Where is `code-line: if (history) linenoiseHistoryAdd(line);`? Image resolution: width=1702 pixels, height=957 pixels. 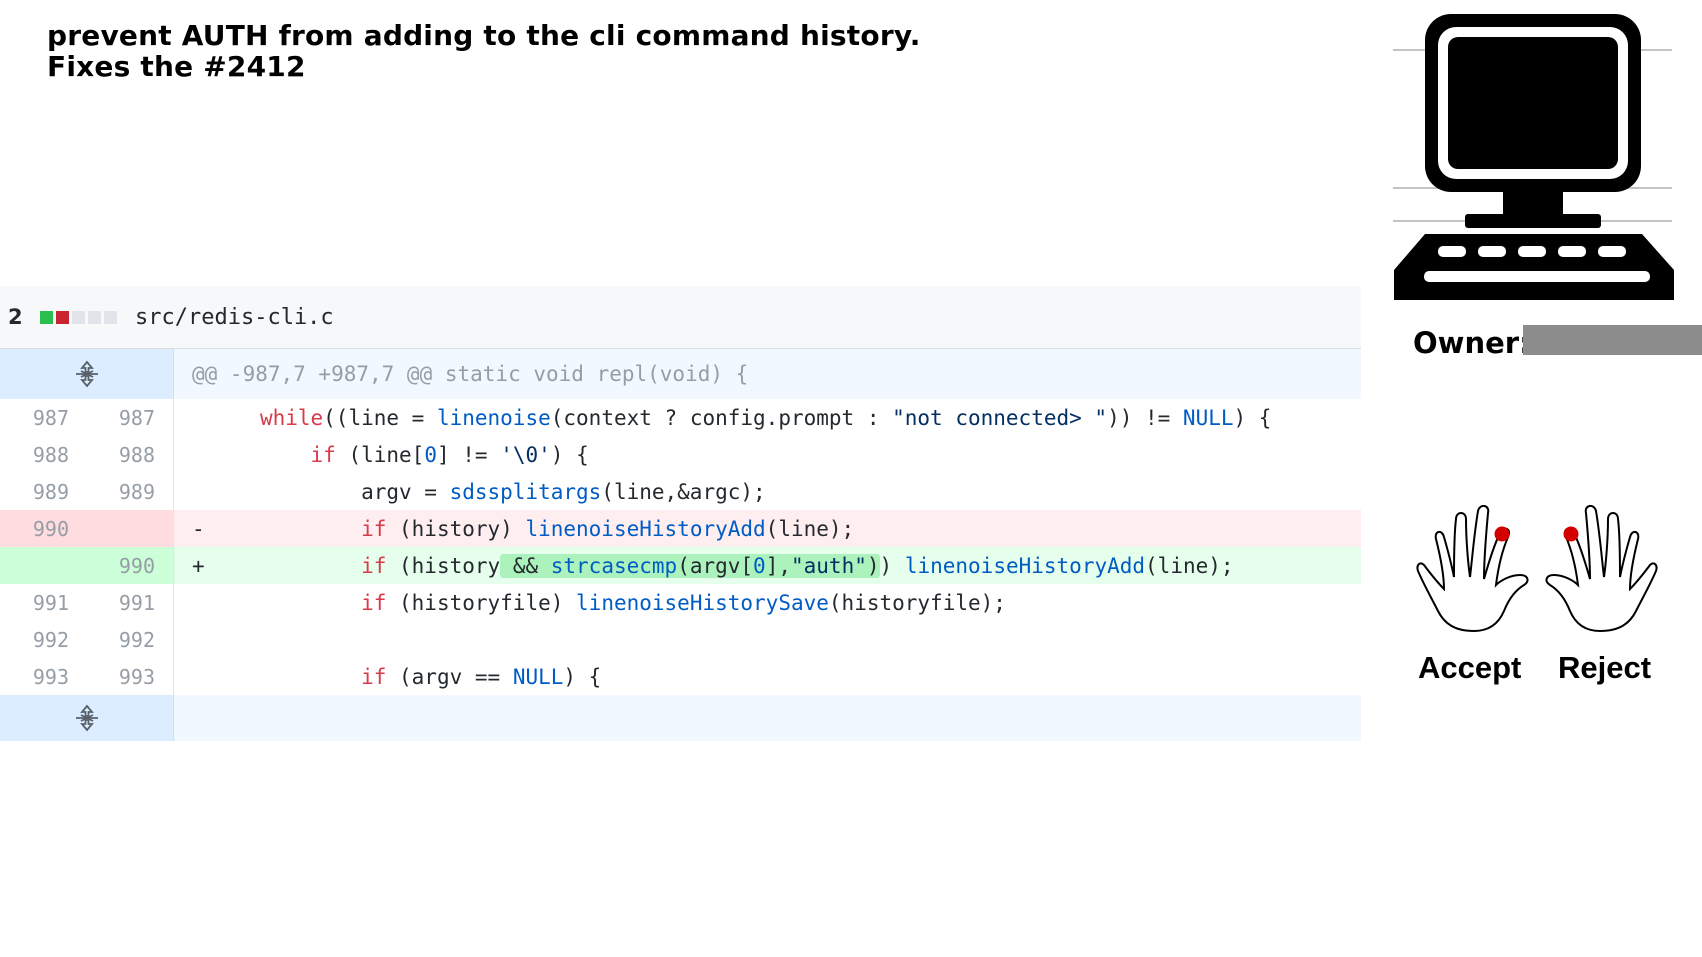
code-line: if (history) linenoiseHistoryAdd(line); is located at coordinates (608, 528).